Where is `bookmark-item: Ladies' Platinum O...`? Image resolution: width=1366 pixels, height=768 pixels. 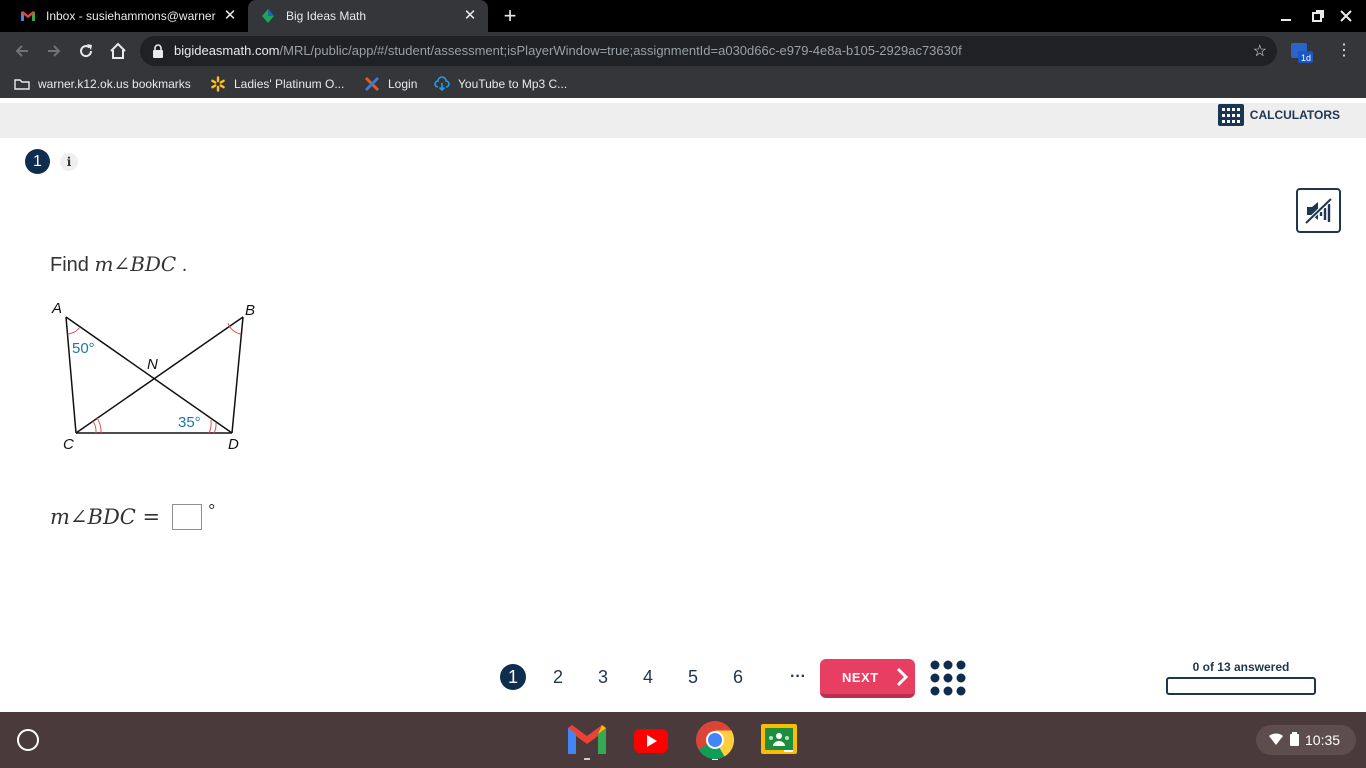 bookmark-item: Ladies' Platinum O... is located at coordinates (277, 84).